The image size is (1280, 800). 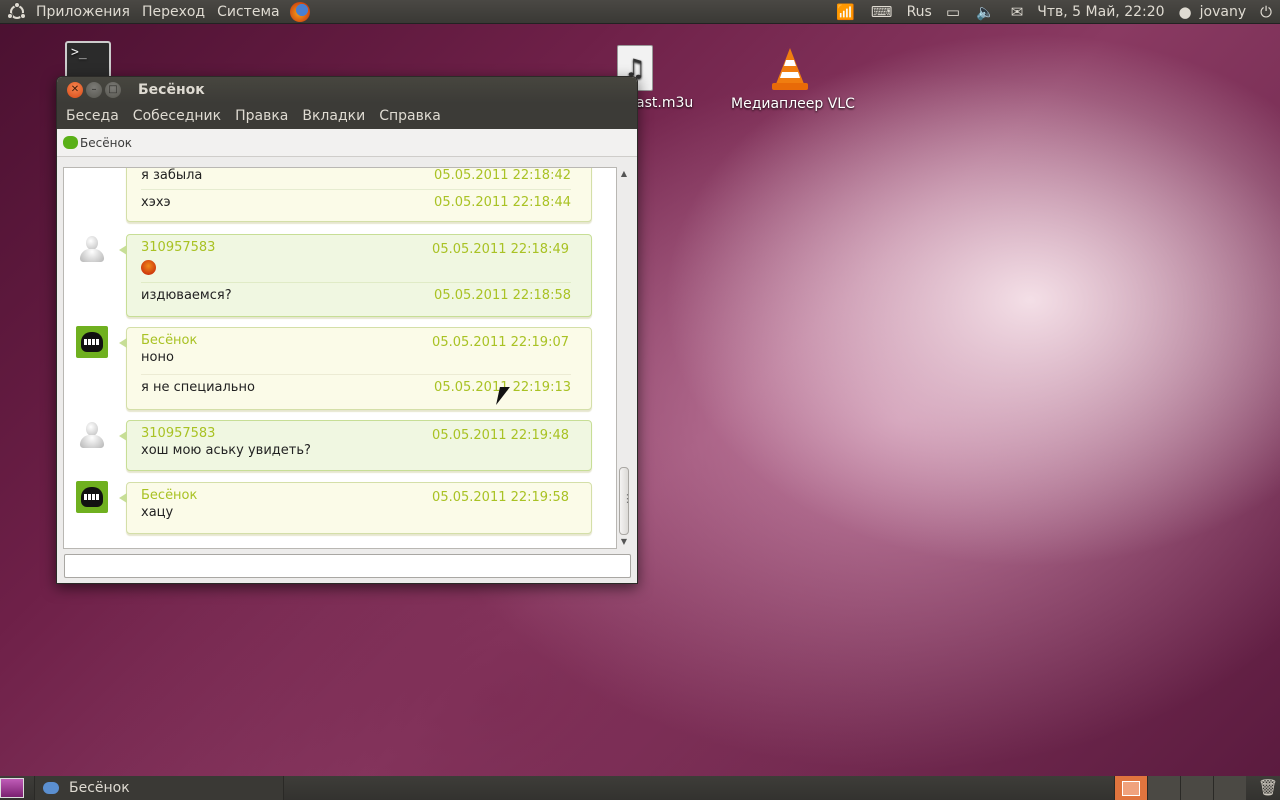 What do you see at coordinates (75, 90) in the screenshot?
I see `close-button: ✕` at bounding box center [75, 90].